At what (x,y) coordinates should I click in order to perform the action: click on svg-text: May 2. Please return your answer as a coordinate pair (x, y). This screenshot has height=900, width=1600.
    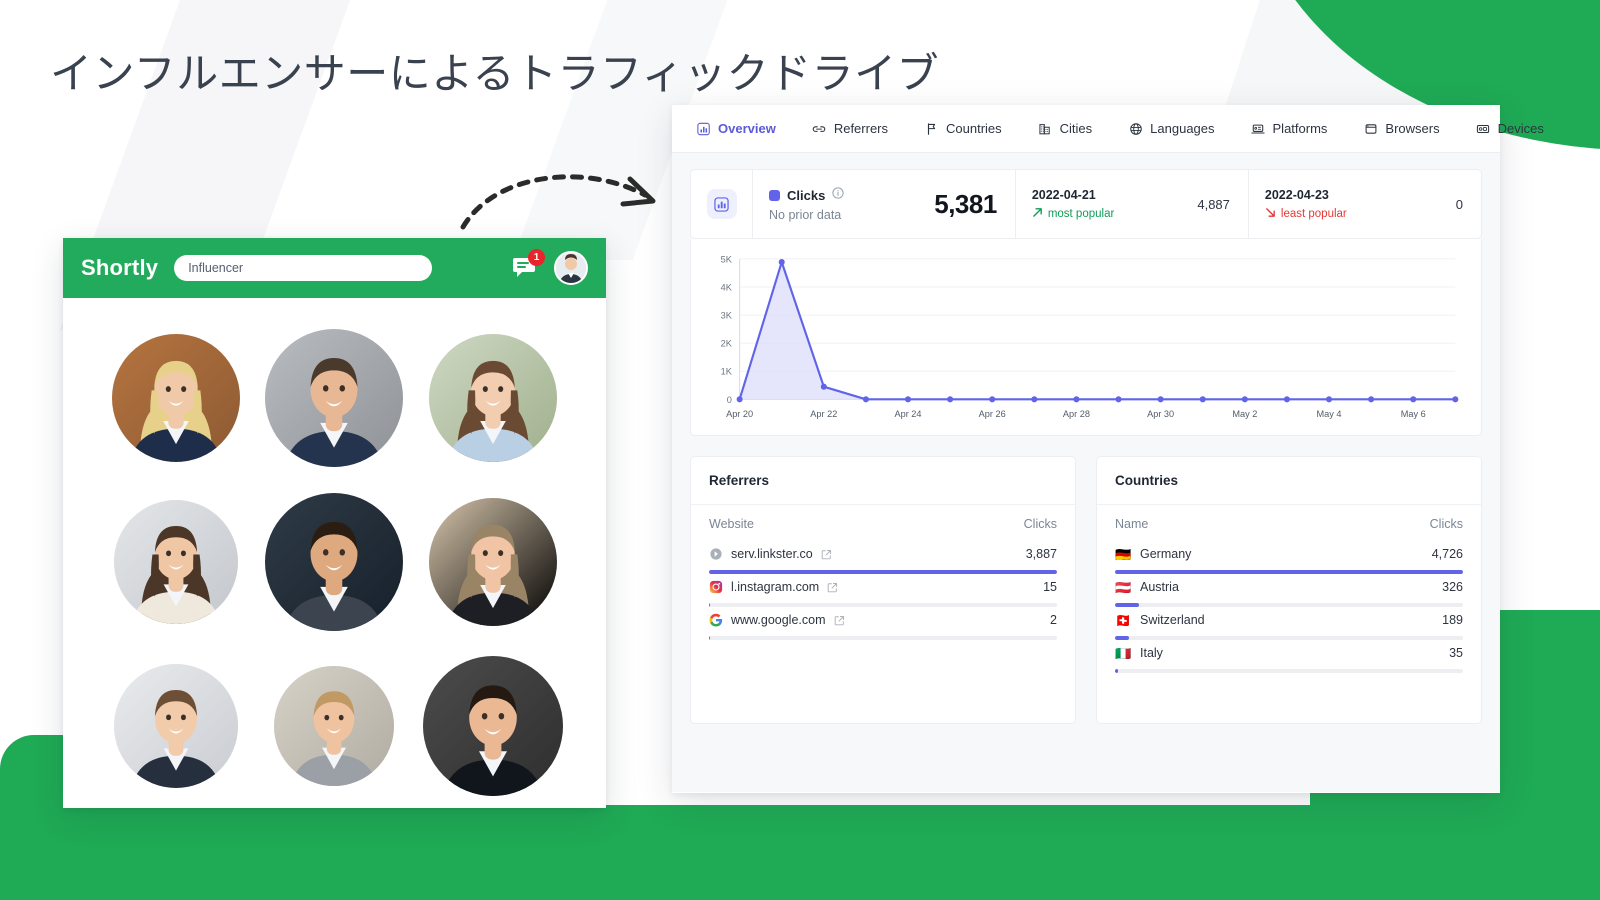
    Looking at the image, I should click on (1244, 414).